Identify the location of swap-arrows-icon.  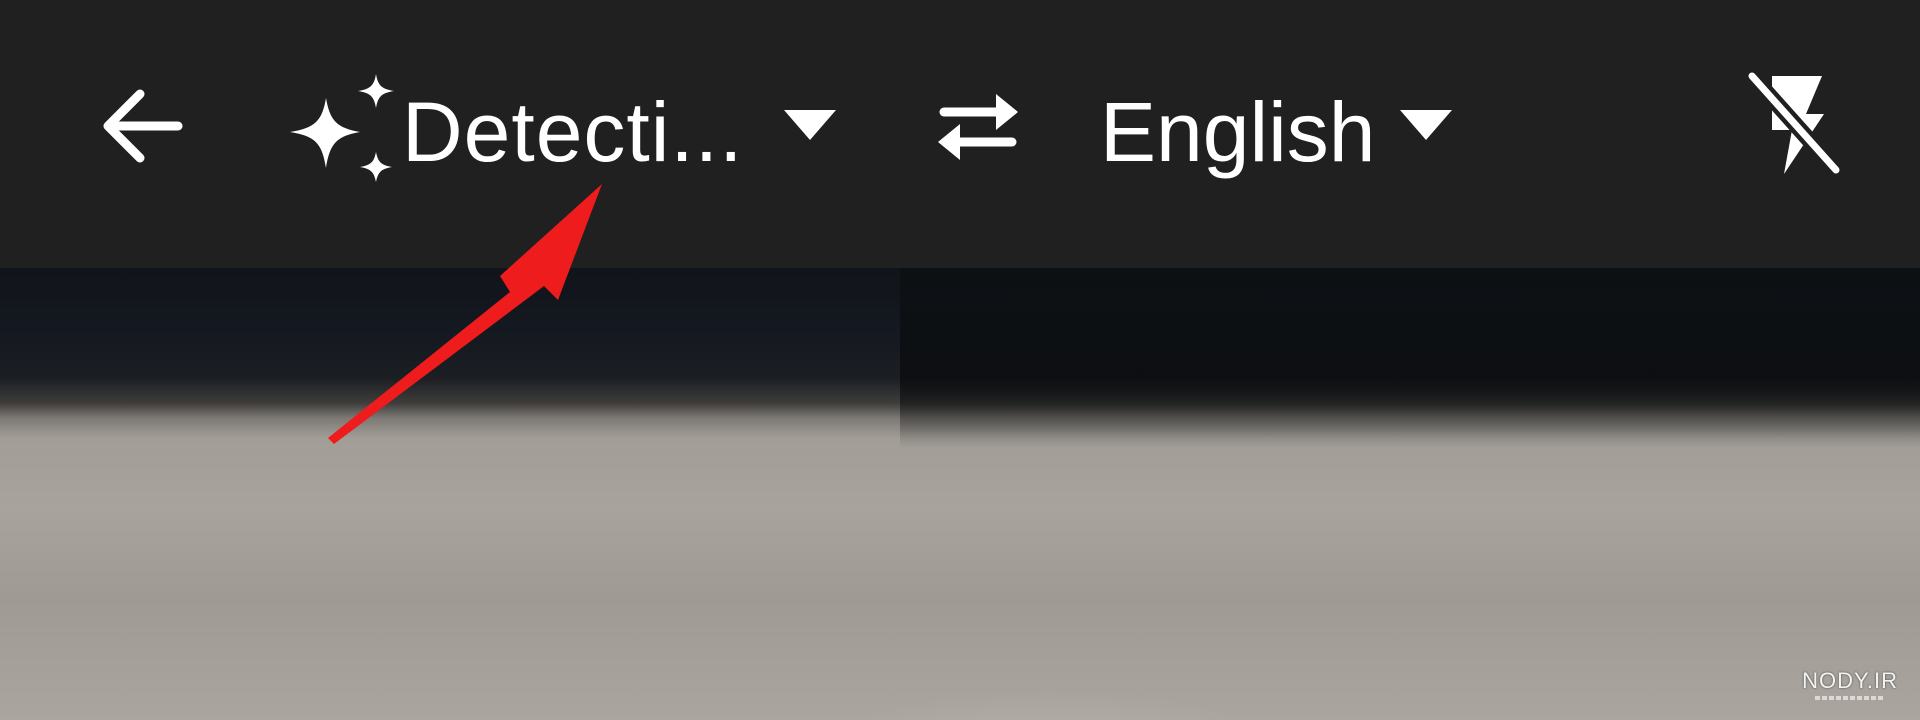
(978, 127).